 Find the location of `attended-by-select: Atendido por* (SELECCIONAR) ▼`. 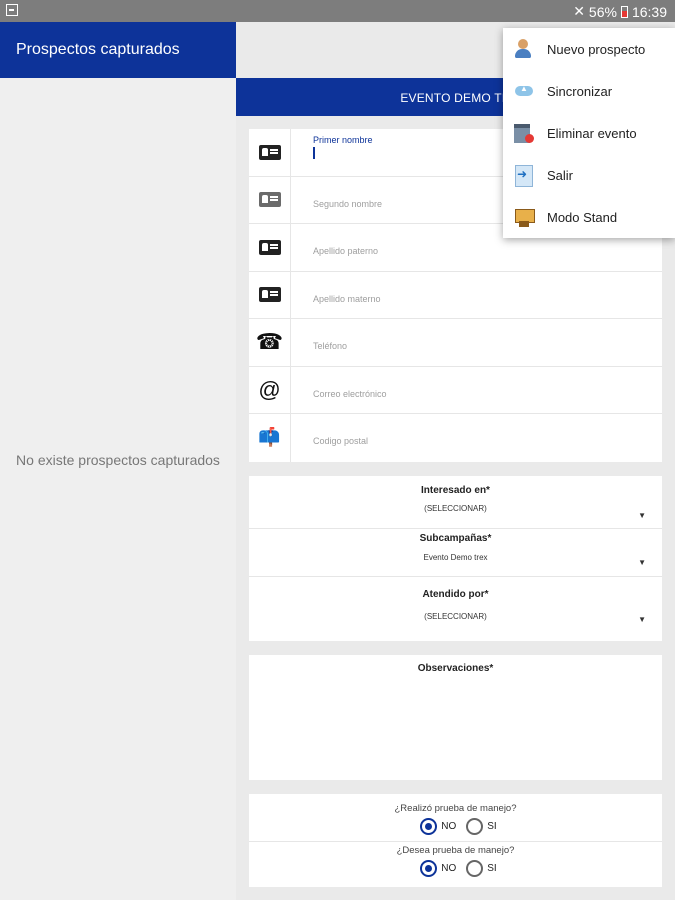

attended-by-select: Atendido por* (SELECCIONAR) ▼ is located at coordinates (455, 609).